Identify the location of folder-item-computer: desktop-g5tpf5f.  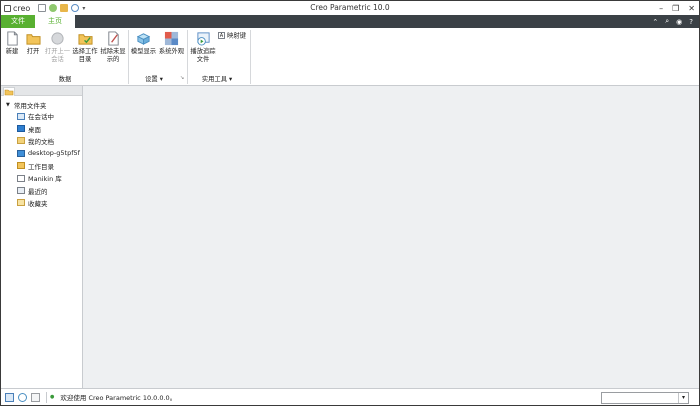
(41, 153).